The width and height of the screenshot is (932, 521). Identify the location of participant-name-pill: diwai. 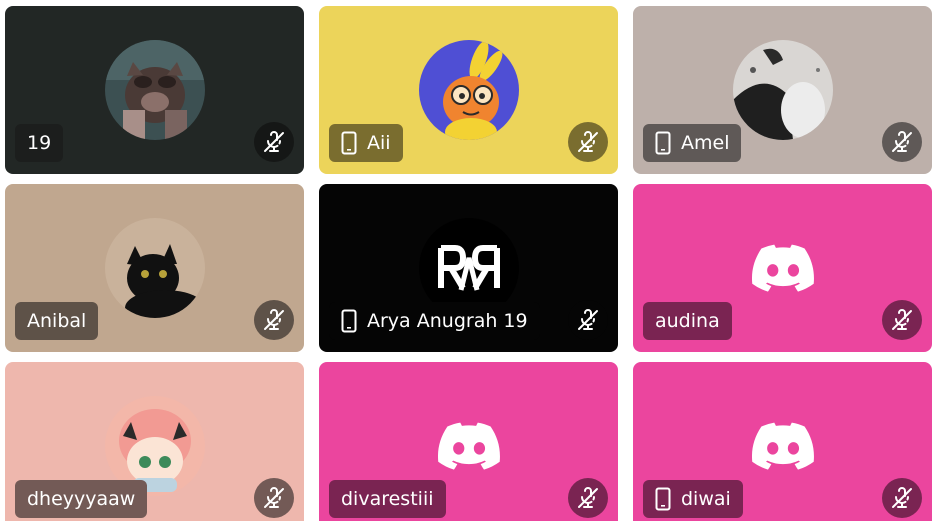
(693, 499).